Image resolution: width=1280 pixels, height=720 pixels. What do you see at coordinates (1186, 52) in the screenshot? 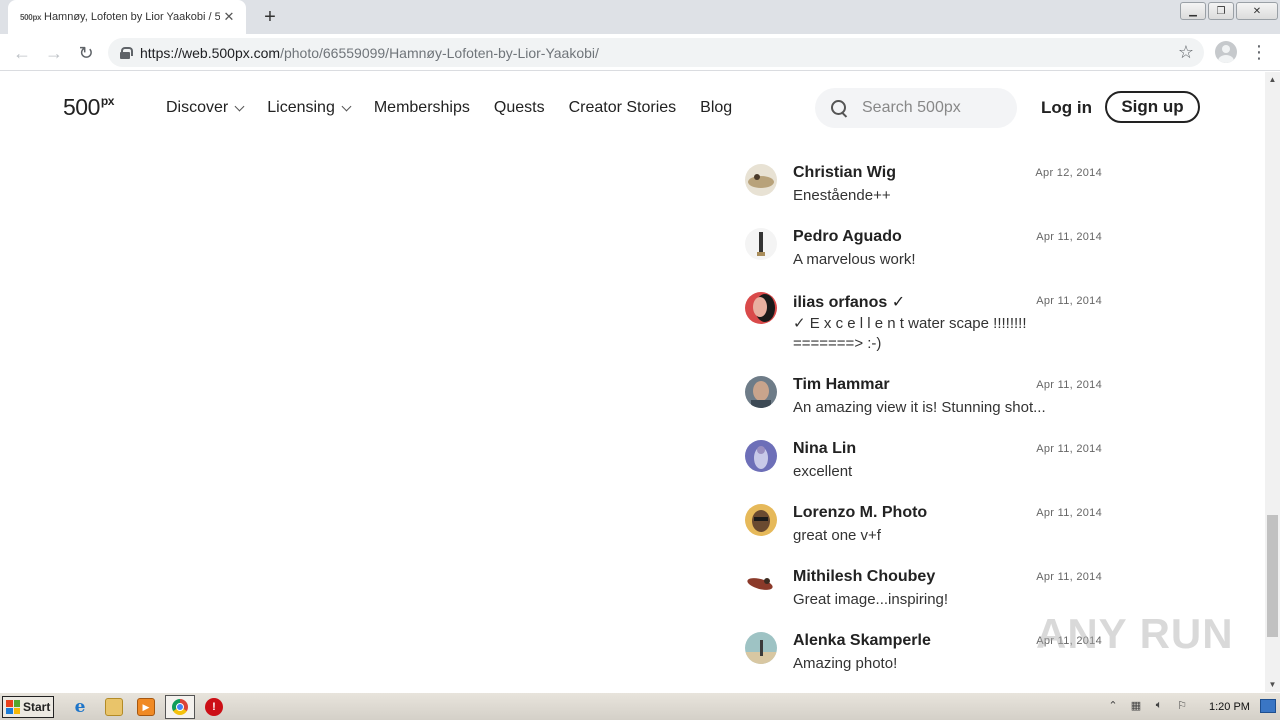
I see `bookmark-star-icon: ☆` at bounding box center [1186, 52].